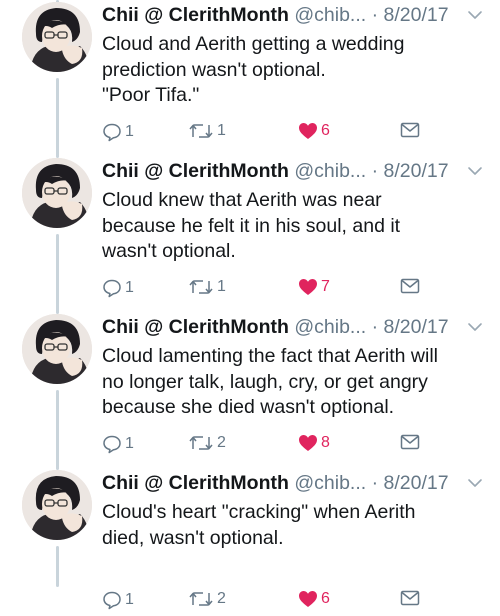  What do you see at coordinates (267, 445) in the screenshot?
I see `tweet-actions: 1 2 8` at bounding box center [267, 445].